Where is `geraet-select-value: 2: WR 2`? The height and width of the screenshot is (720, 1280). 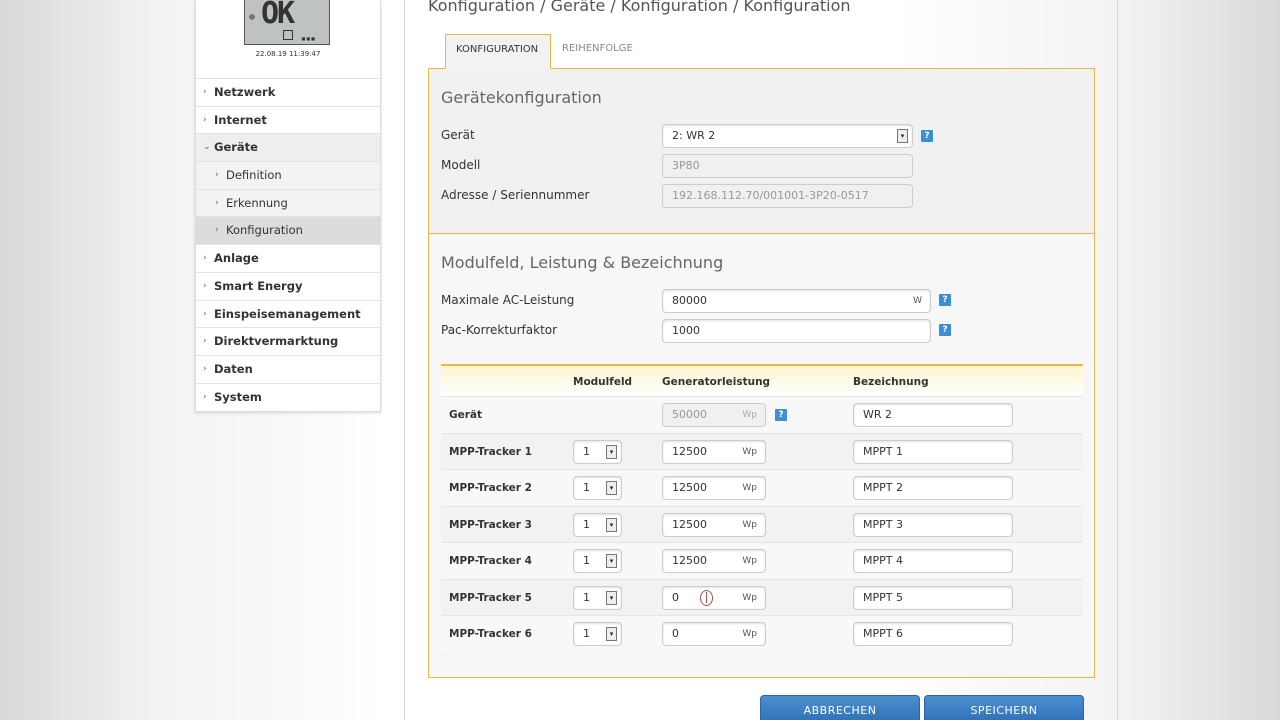
geraet-select-value: 2: WR 2 is located at coordinates (694, 135).